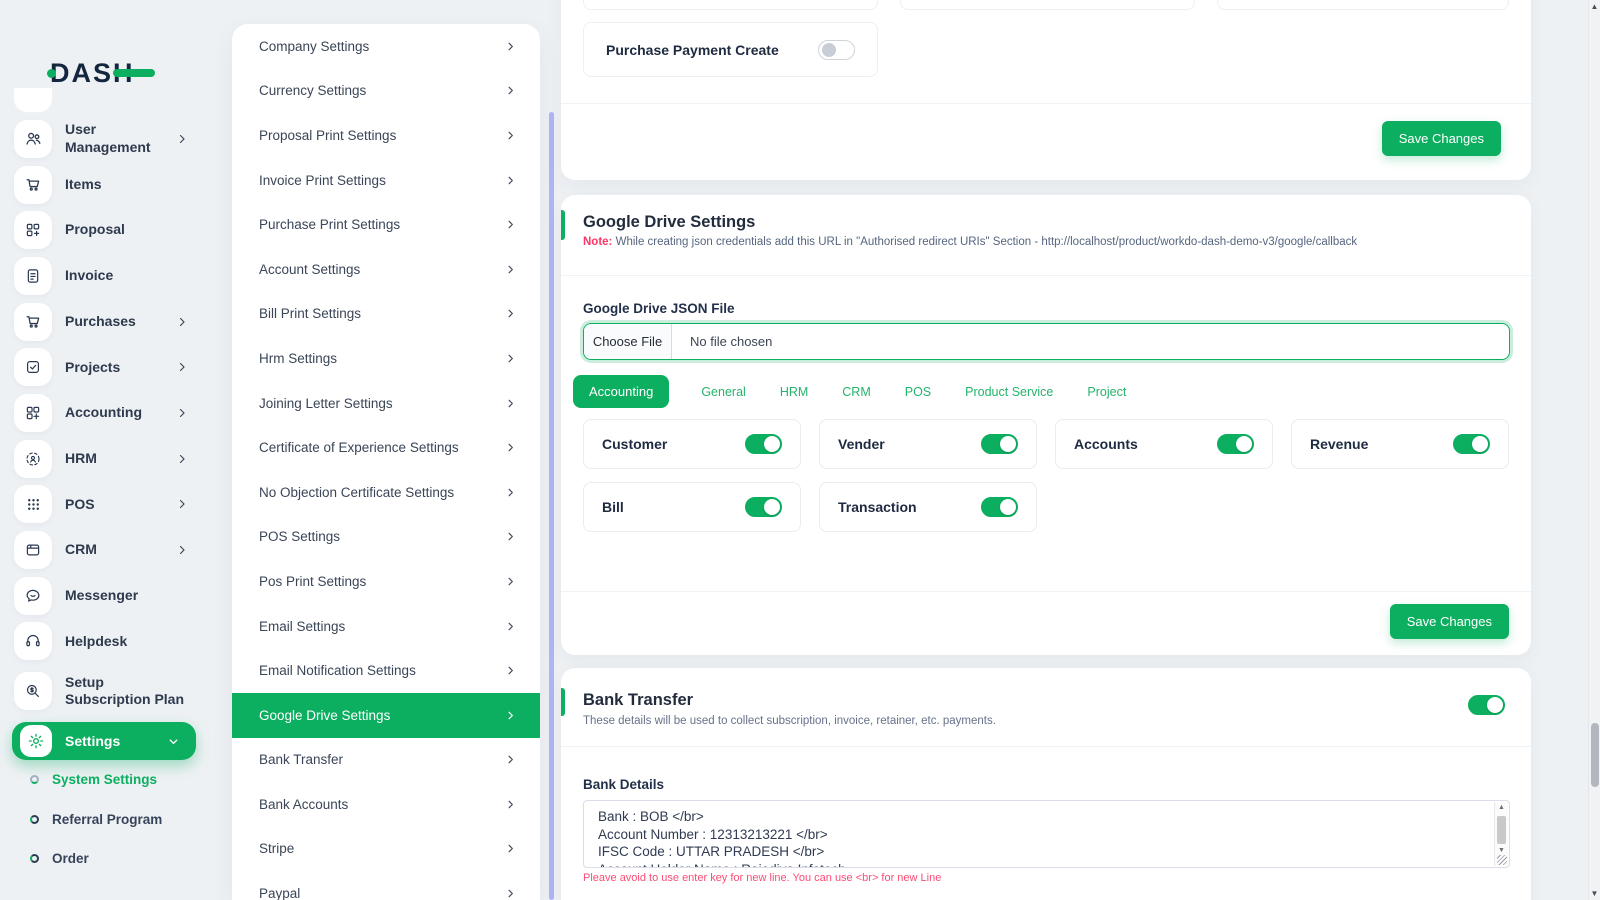  I want to click on tab-crm: CRM, so click(856, 392).